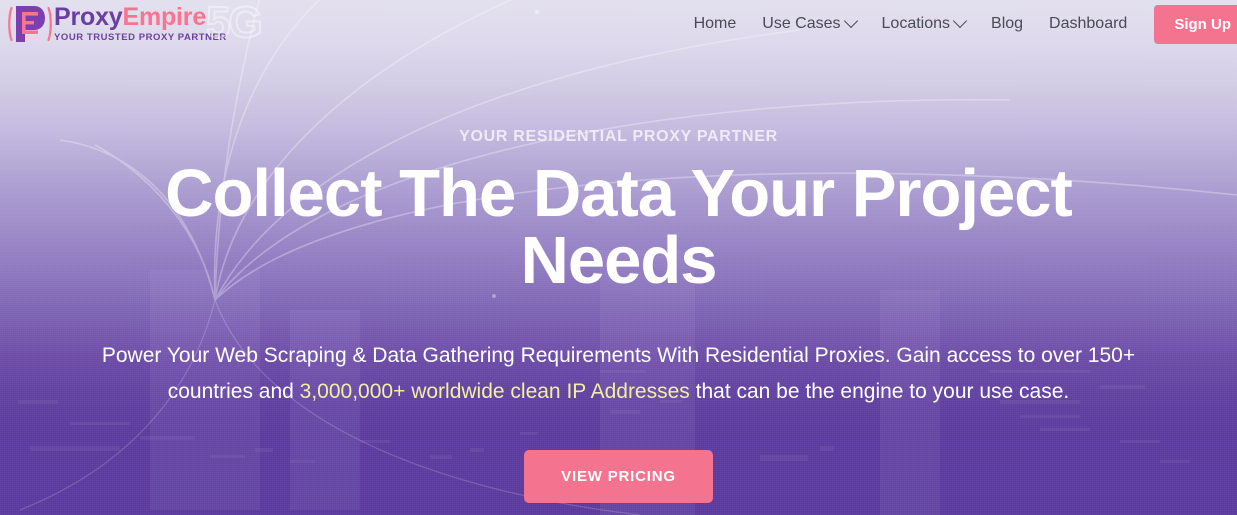 The height and width of the screenshot is (515, 1237). What do you see at coordinates (879, 392) in the screenshot?
I see `hero-subtitle-after: that can be the engine to your use case.` at bounding box center [879, 392].